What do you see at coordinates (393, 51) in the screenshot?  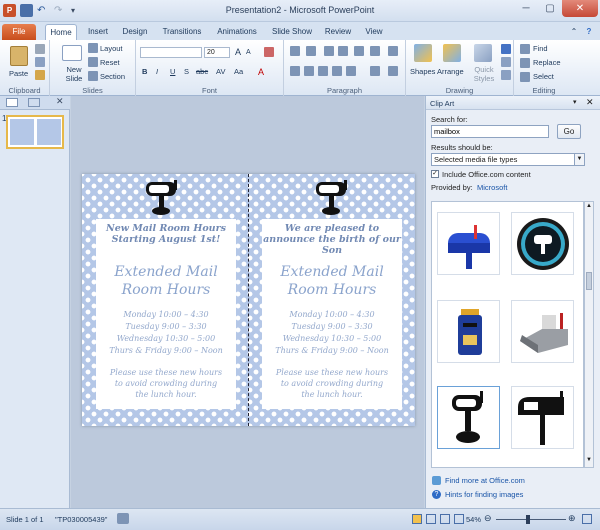 I see `text-direction-icon` at bounding box center [393, 51].